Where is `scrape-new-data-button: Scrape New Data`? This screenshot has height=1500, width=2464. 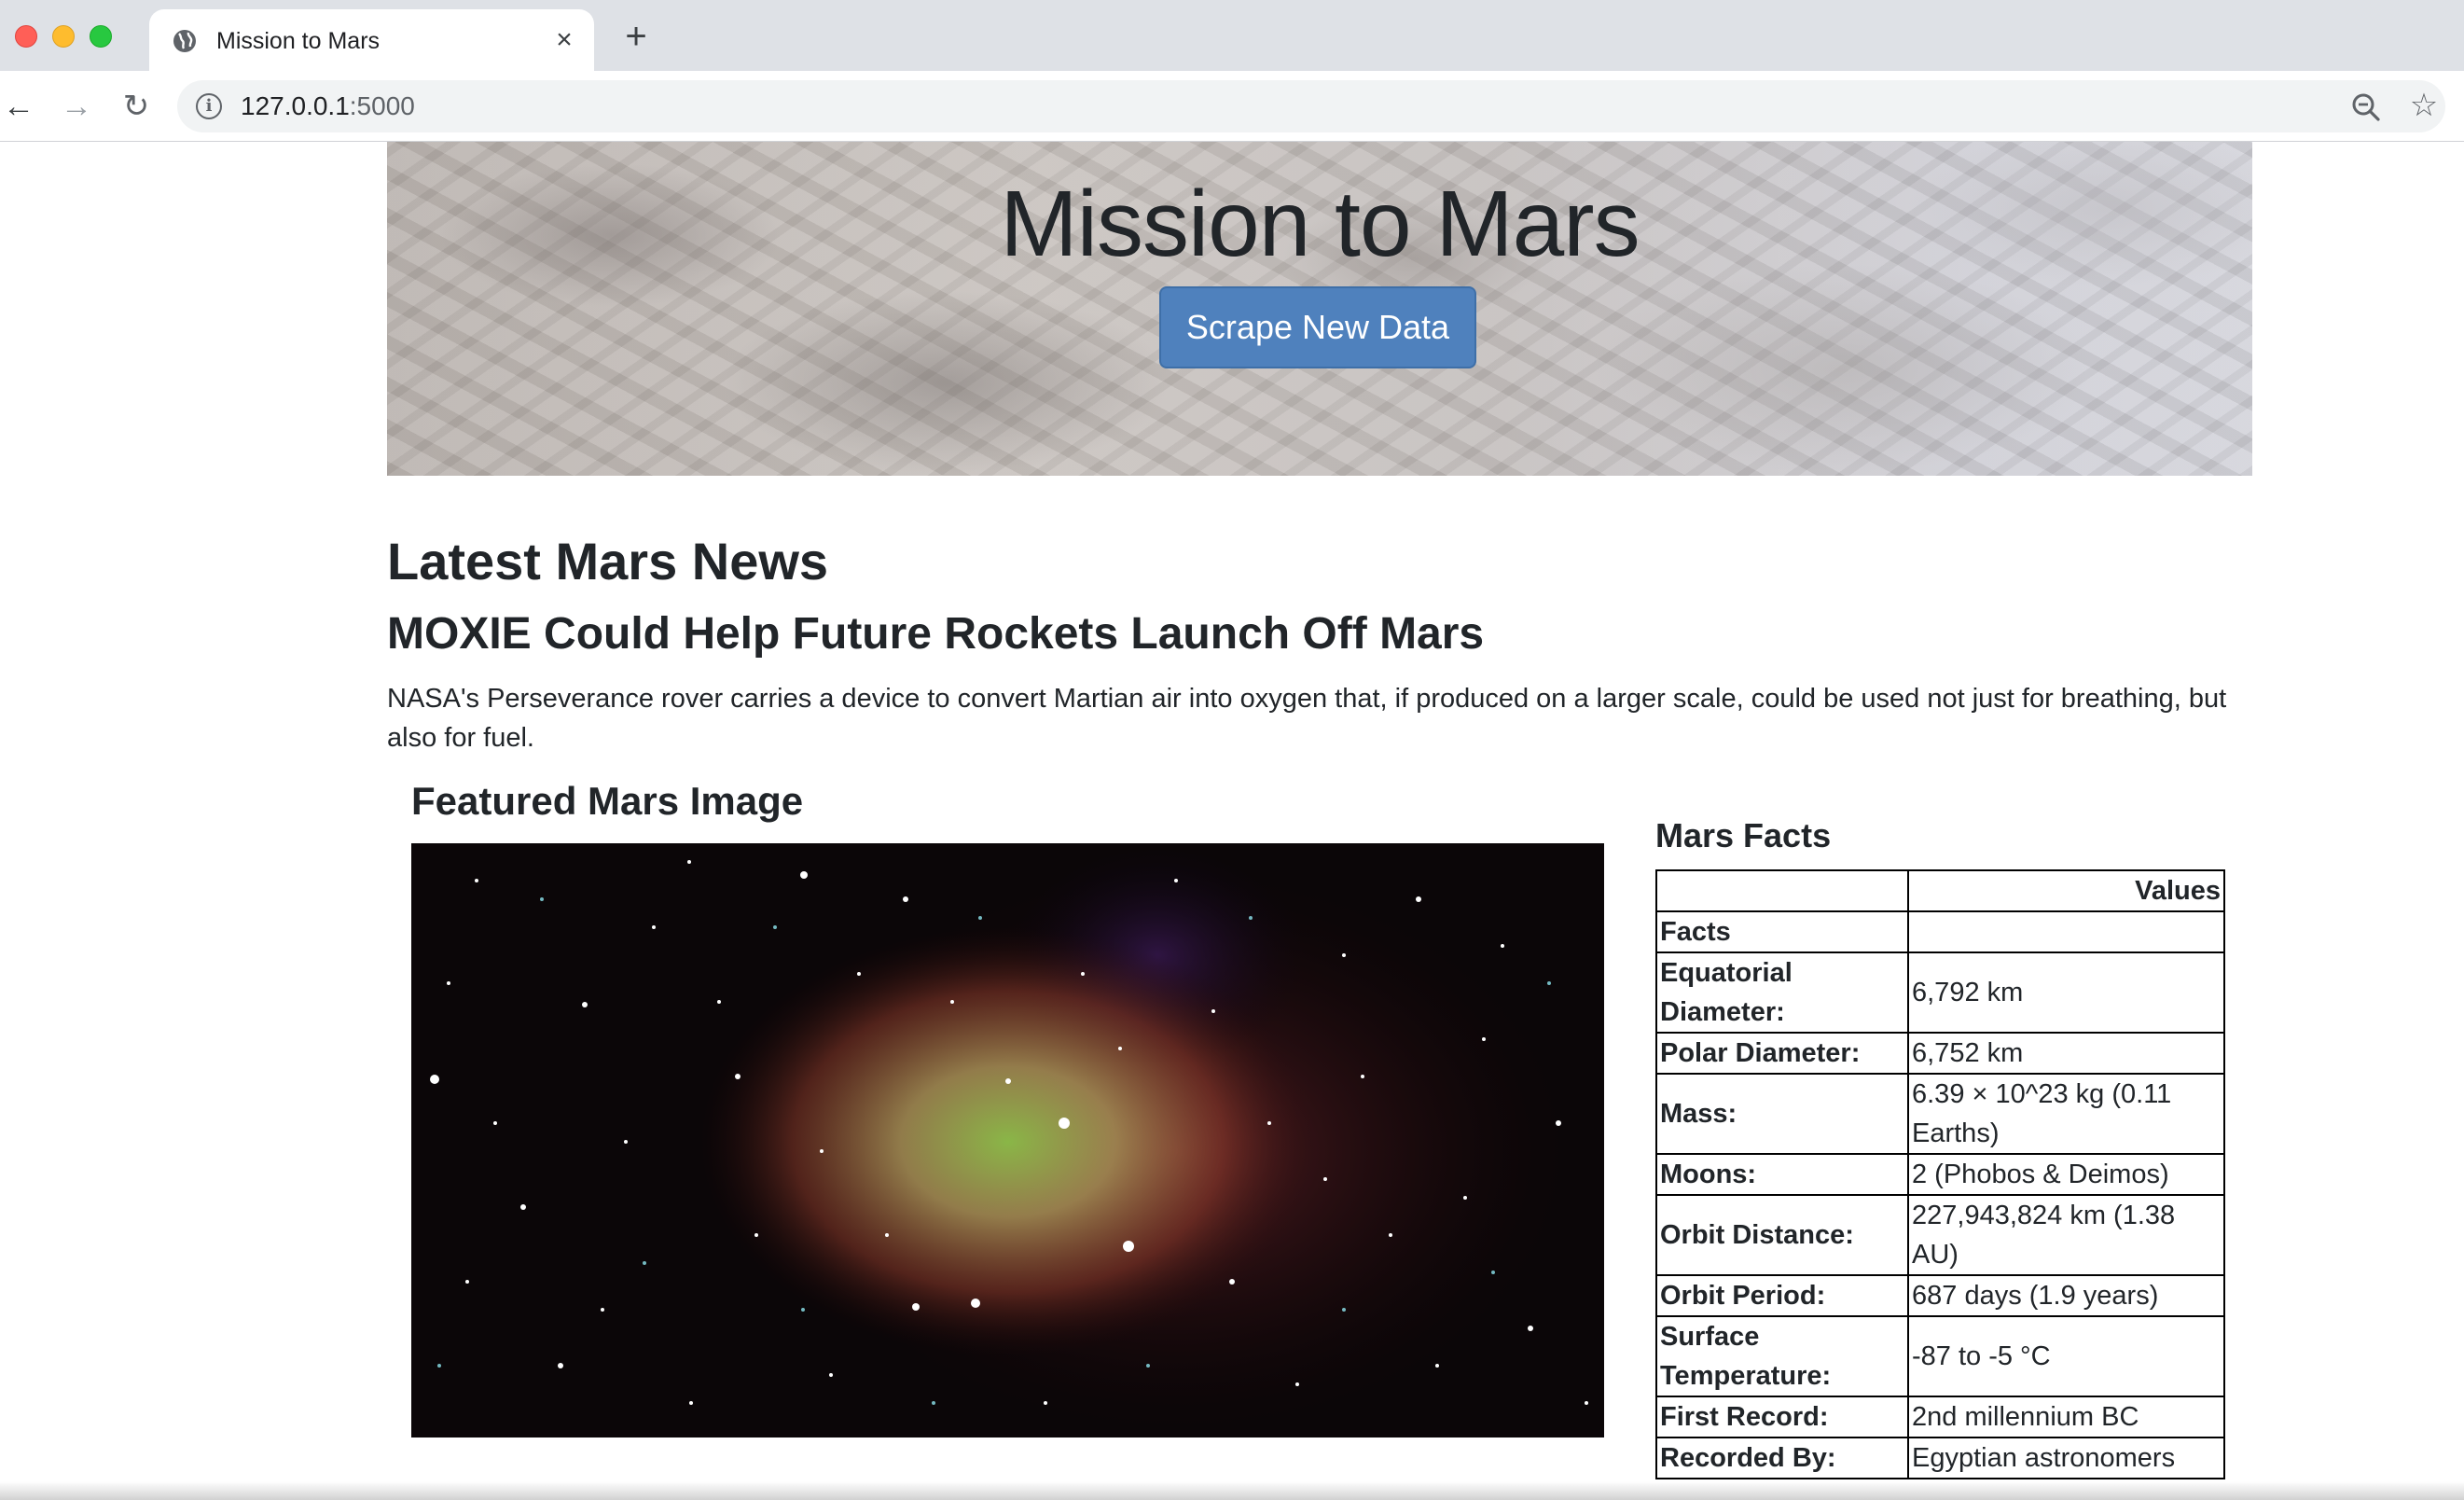
scrape-new-data-button: Scrape New Data is located at coordinates (1318, 327).